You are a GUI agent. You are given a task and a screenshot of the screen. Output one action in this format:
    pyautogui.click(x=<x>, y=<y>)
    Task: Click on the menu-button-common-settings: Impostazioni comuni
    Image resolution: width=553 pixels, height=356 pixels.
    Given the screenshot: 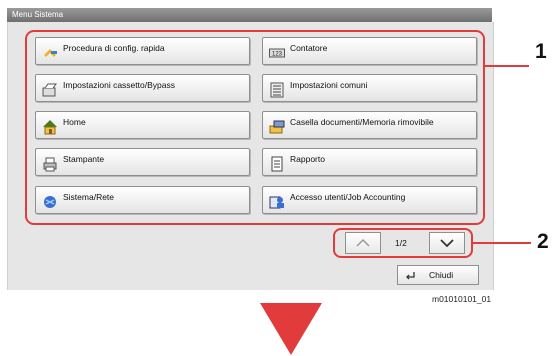 What is the action you would take?
    pyautogui.click(x=369, y=88)
    